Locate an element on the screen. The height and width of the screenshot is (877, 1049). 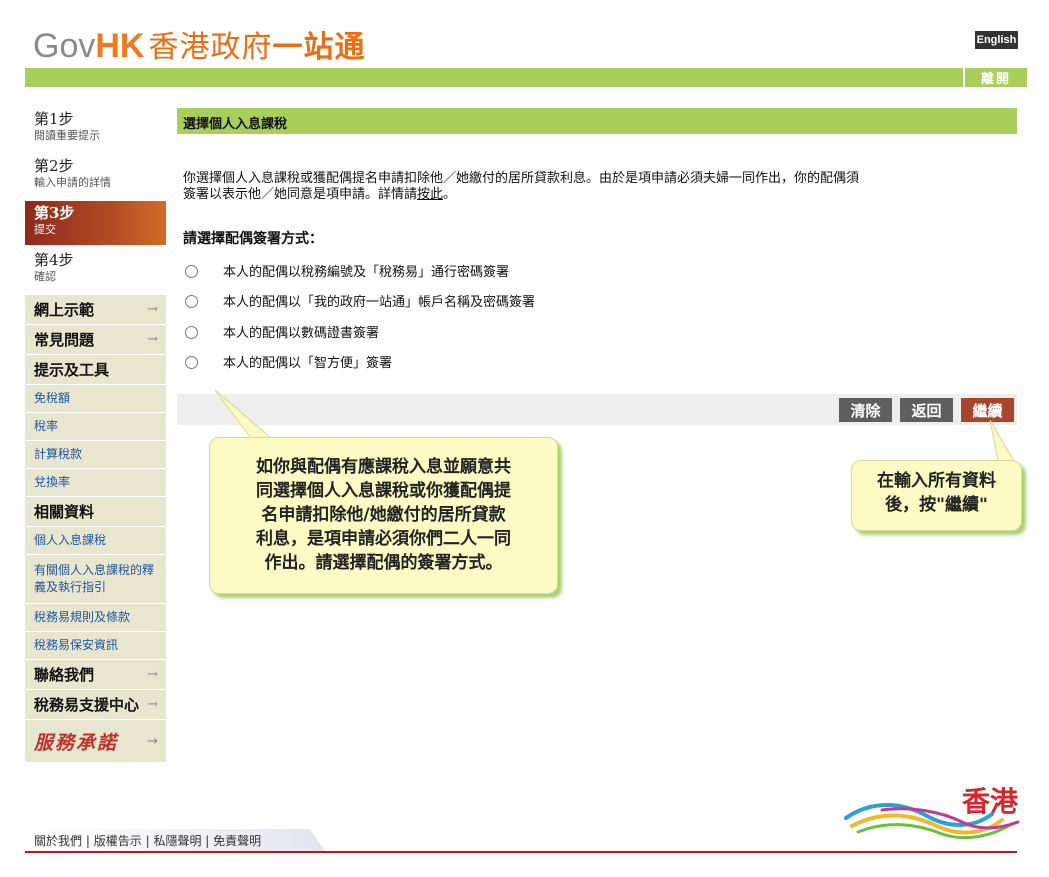
step-subtitle: 閱讀重要提示 is located at coordinates (67, 135).